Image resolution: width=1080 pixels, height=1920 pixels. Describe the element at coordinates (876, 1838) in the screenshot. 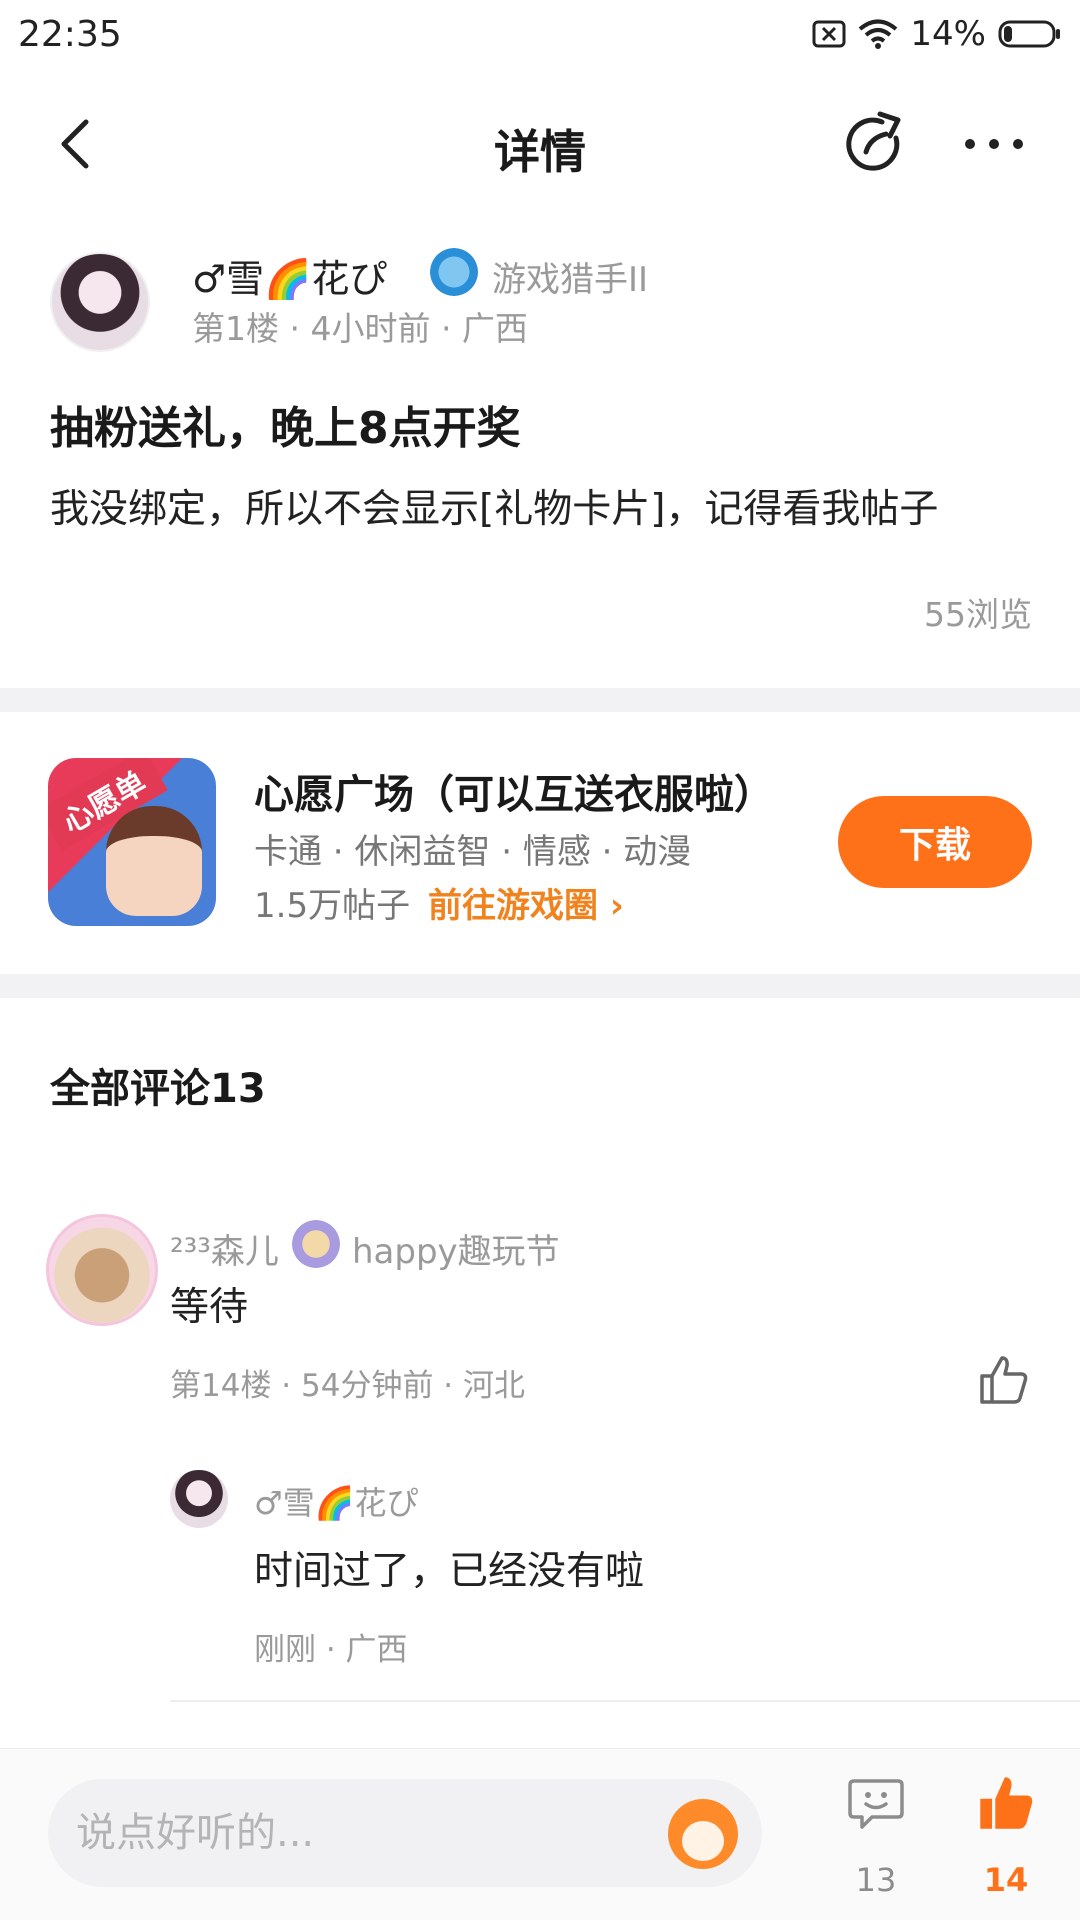

I see `comments-button: 13` at that location.